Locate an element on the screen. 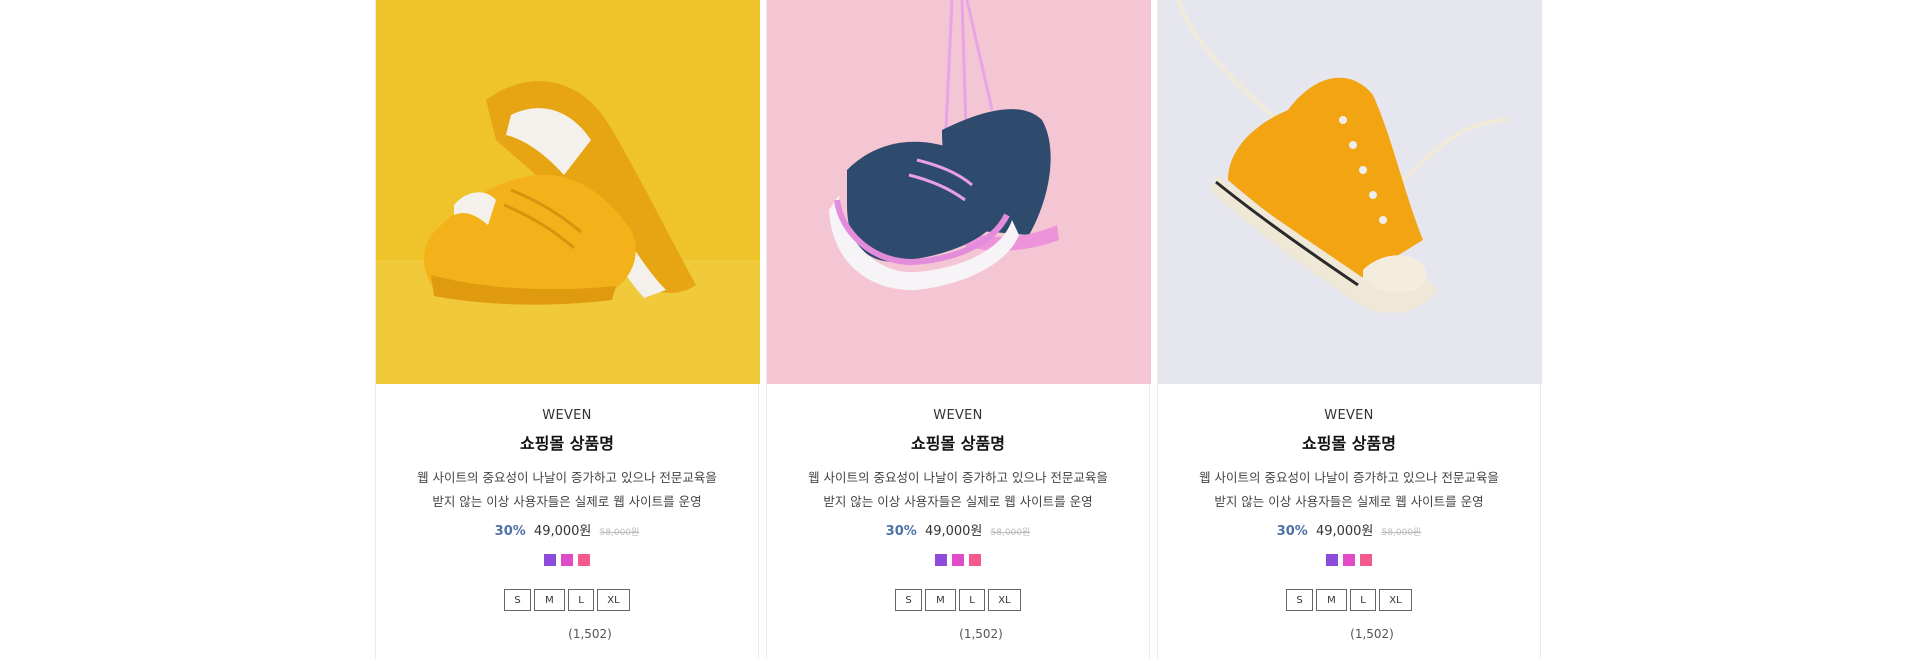  yellow-sneakers-image is located at coordinates (568, 192).